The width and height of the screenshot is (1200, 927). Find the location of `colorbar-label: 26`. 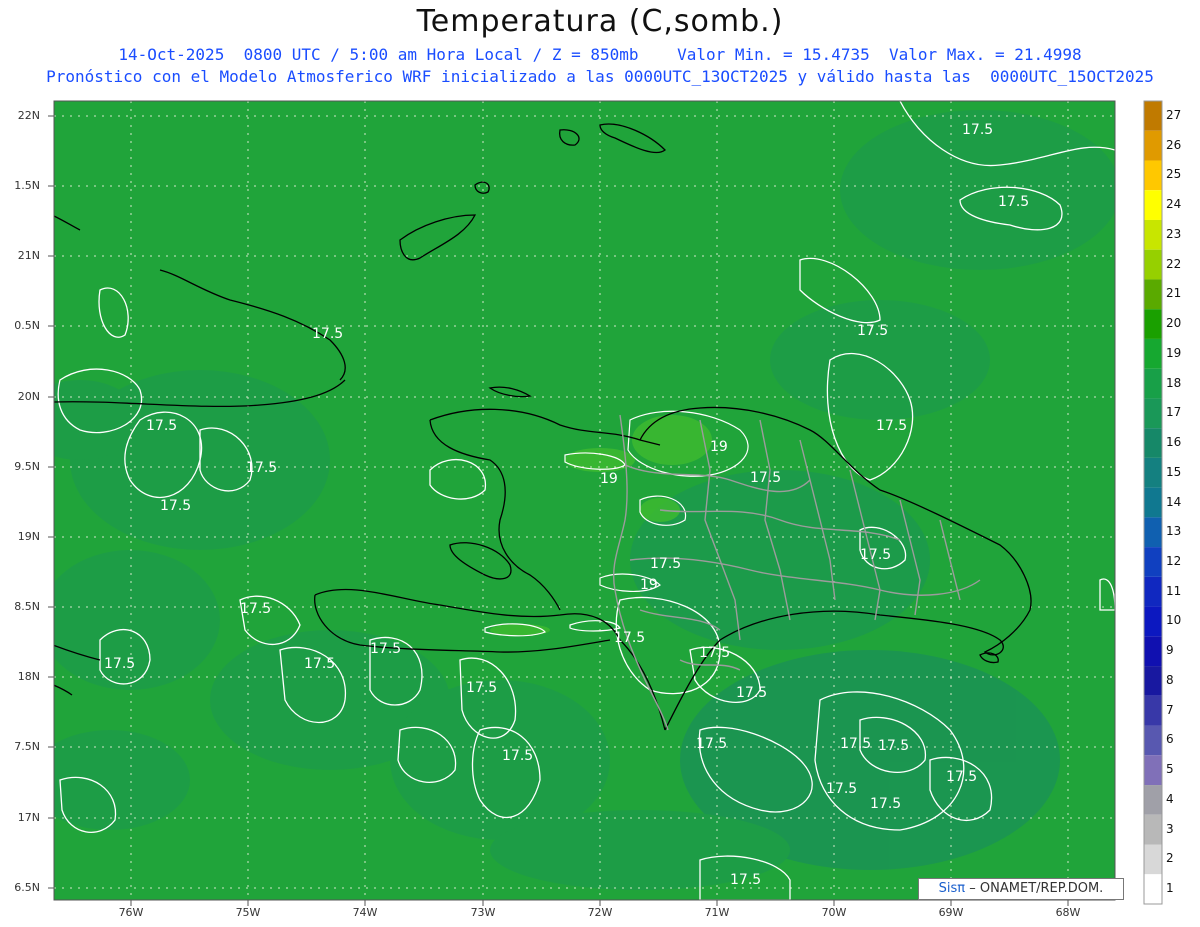

colorbar-label: 26 is located at coordinates (1174, 144).